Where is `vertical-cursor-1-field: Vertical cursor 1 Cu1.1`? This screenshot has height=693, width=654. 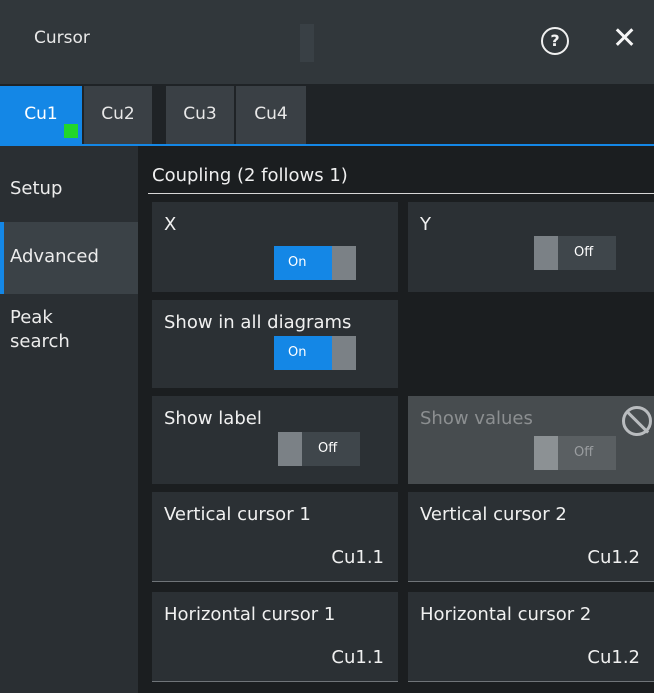 vertical-cursor-1-field: Vertical cursor 1 Cu1.1 is located at coordinates (275, 537).